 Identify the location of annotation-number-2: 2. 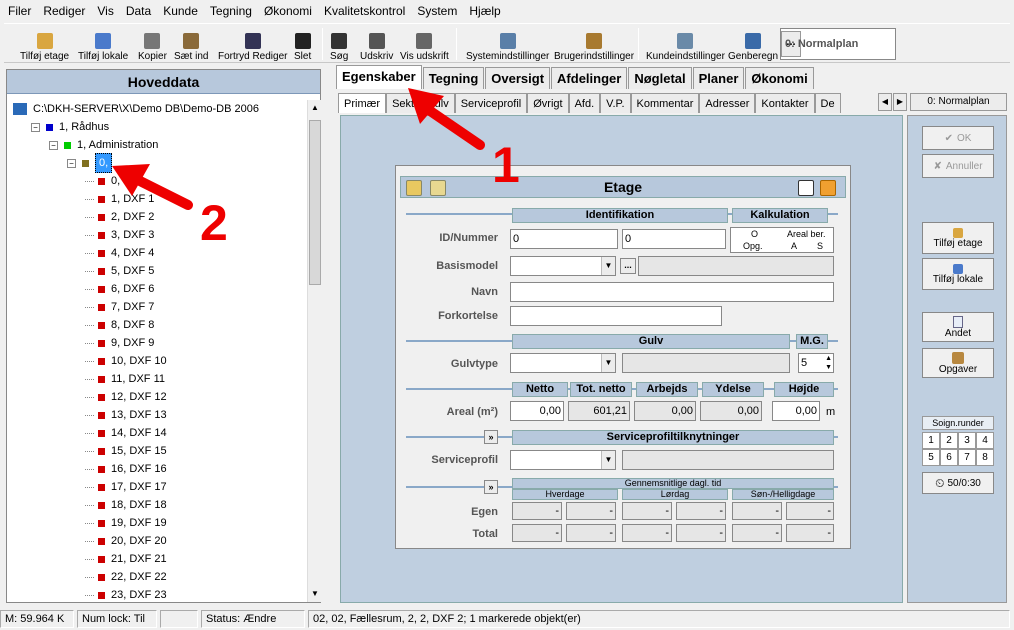
(214, 223).